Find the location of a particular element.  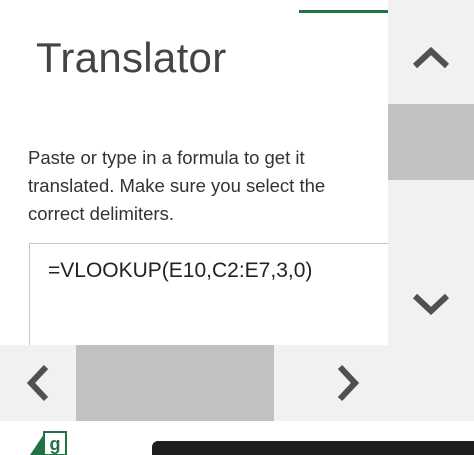

scroll-right-button is located at coordinates (348, 383).